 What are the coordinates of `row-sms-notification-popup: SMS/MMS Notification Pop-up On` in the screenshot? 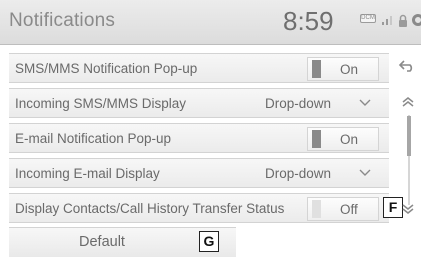 It's located at (199, 68).